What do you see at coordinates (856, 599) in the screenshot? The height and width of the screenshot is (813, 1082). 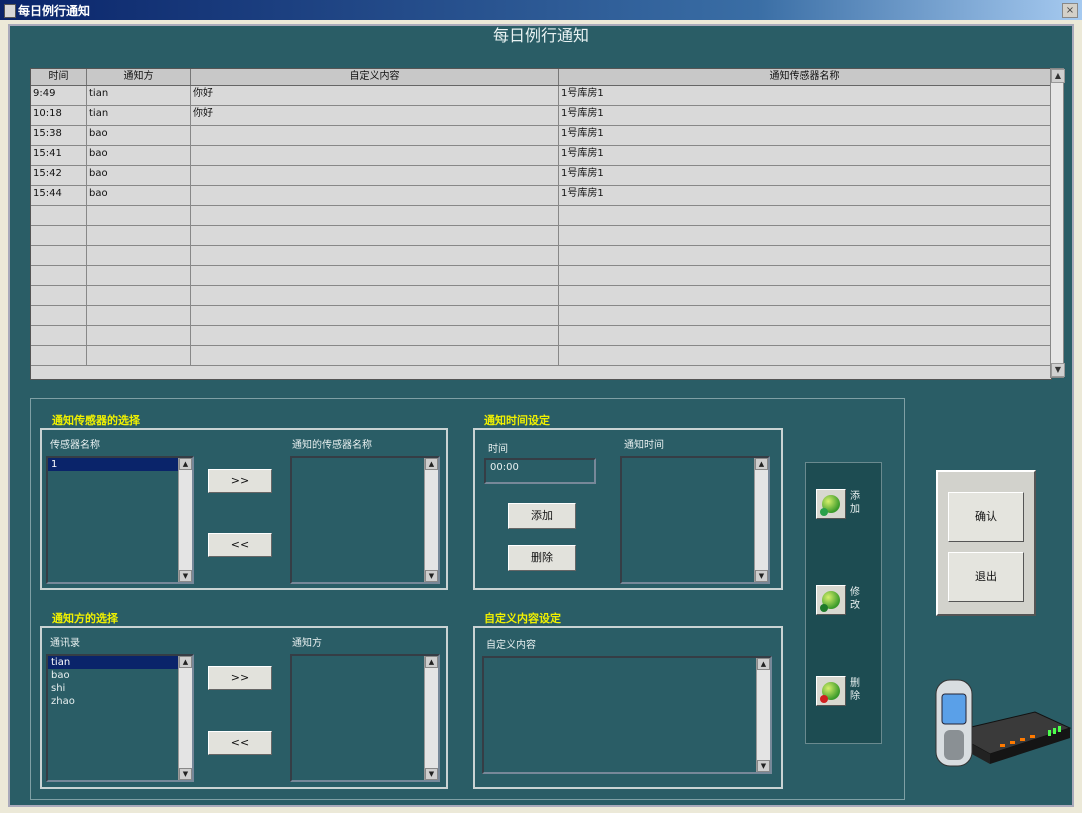 I see `modify-action-label: 修 改` at bounding box center [856, 599].